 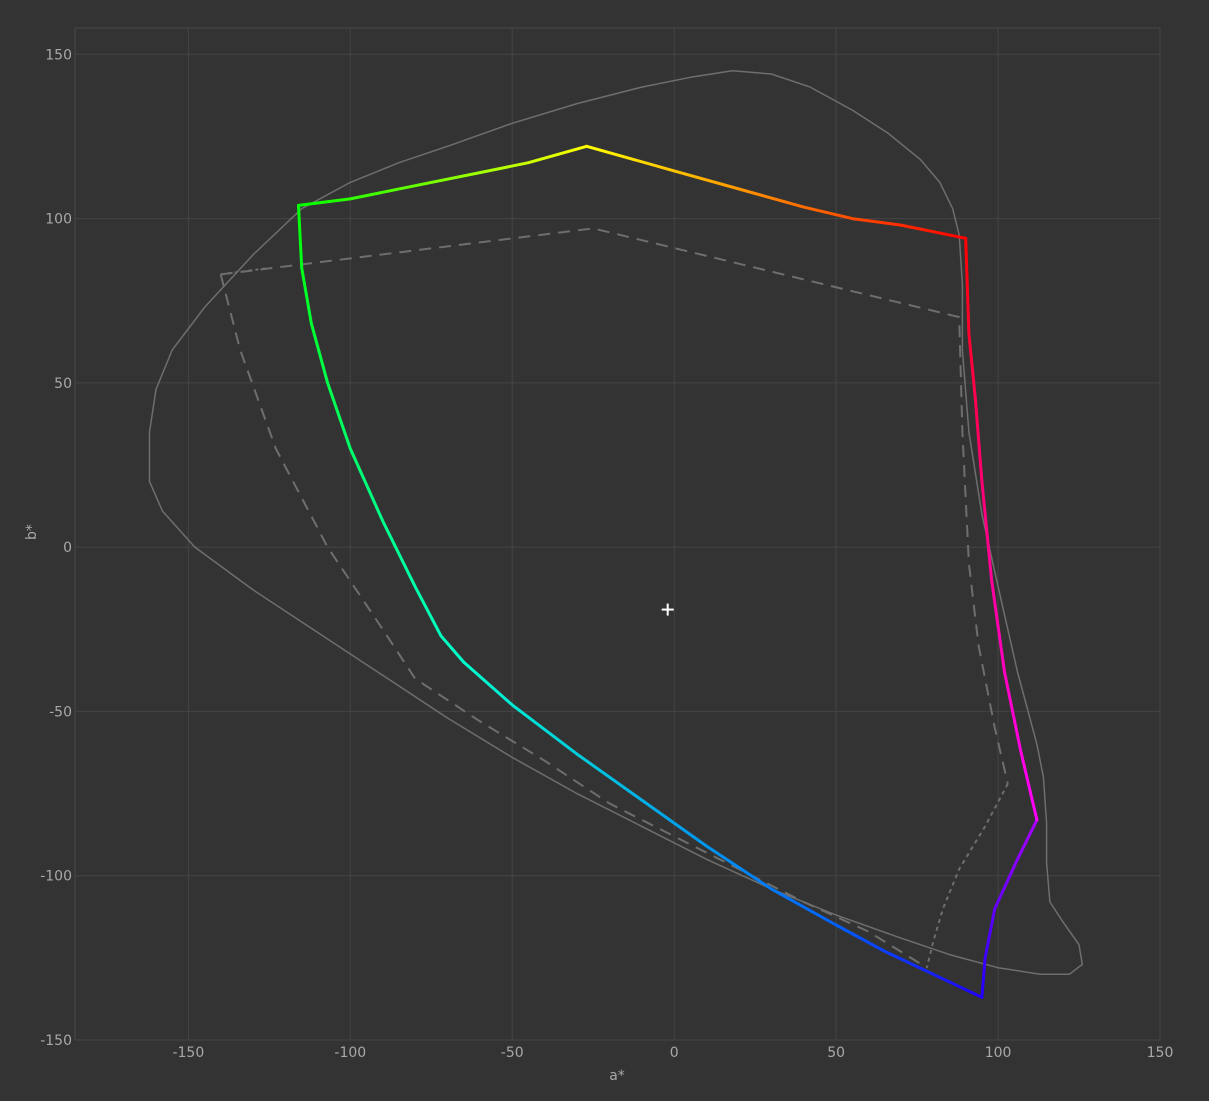 I want to click on y-tick-label: -150, so click(x=56, y=1041).